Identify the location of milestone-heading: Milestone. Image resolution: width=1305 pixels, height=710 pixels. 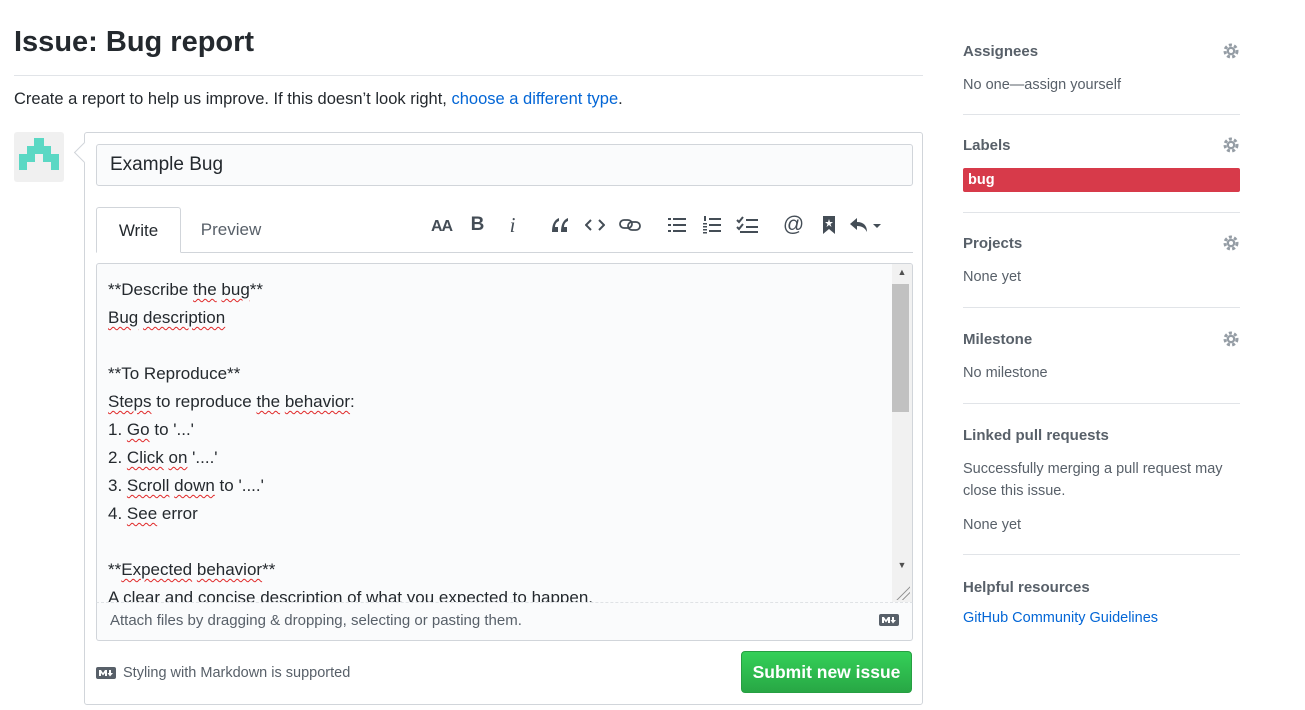
(998, 339).